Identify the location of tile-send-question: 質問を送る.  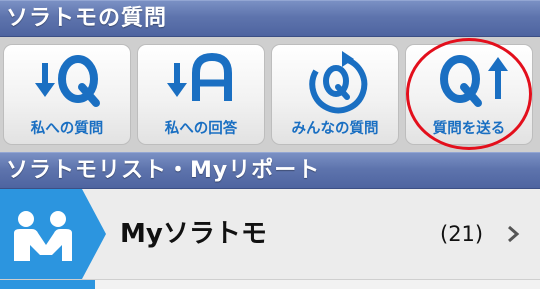
(469, 94).